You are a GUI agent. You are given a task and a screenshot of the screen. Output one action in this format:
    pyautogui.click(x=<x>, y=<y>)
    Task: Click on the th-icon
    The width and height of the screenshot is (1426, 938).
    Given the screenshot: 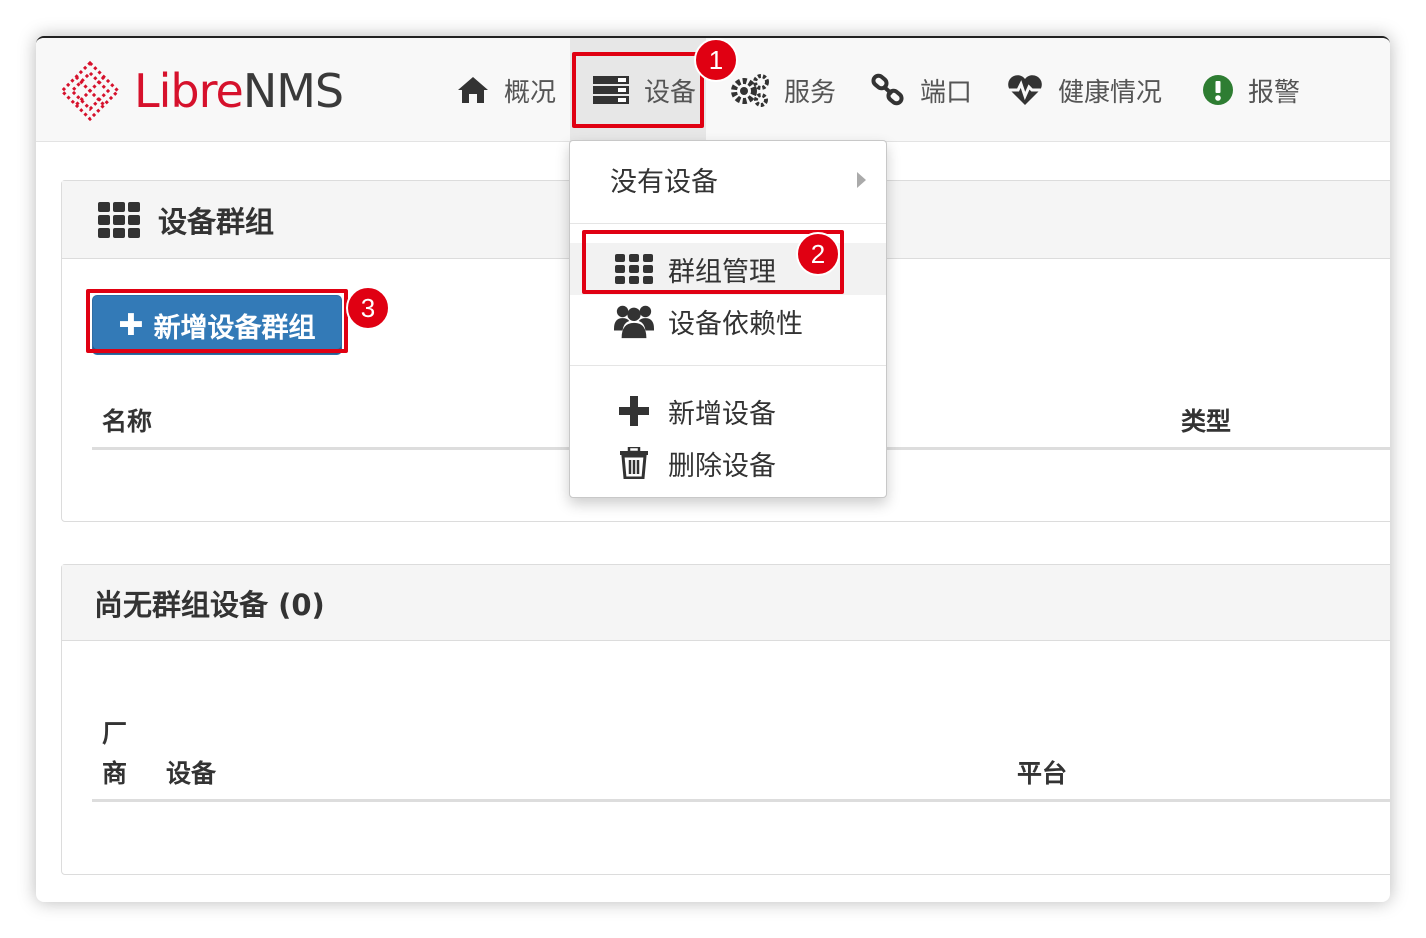 What is the action you would take?
    pyautogui.click(x=119, y=219)
    